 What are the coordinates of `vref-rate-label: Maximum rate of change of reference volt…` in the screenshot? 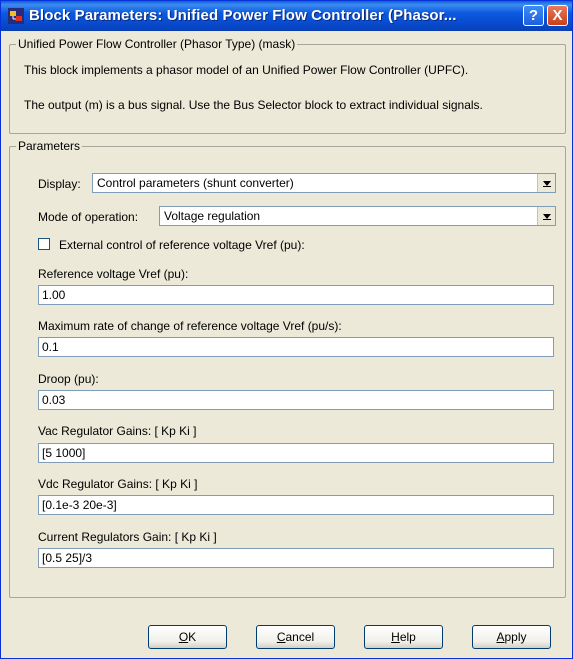 It's located at (190, 326).